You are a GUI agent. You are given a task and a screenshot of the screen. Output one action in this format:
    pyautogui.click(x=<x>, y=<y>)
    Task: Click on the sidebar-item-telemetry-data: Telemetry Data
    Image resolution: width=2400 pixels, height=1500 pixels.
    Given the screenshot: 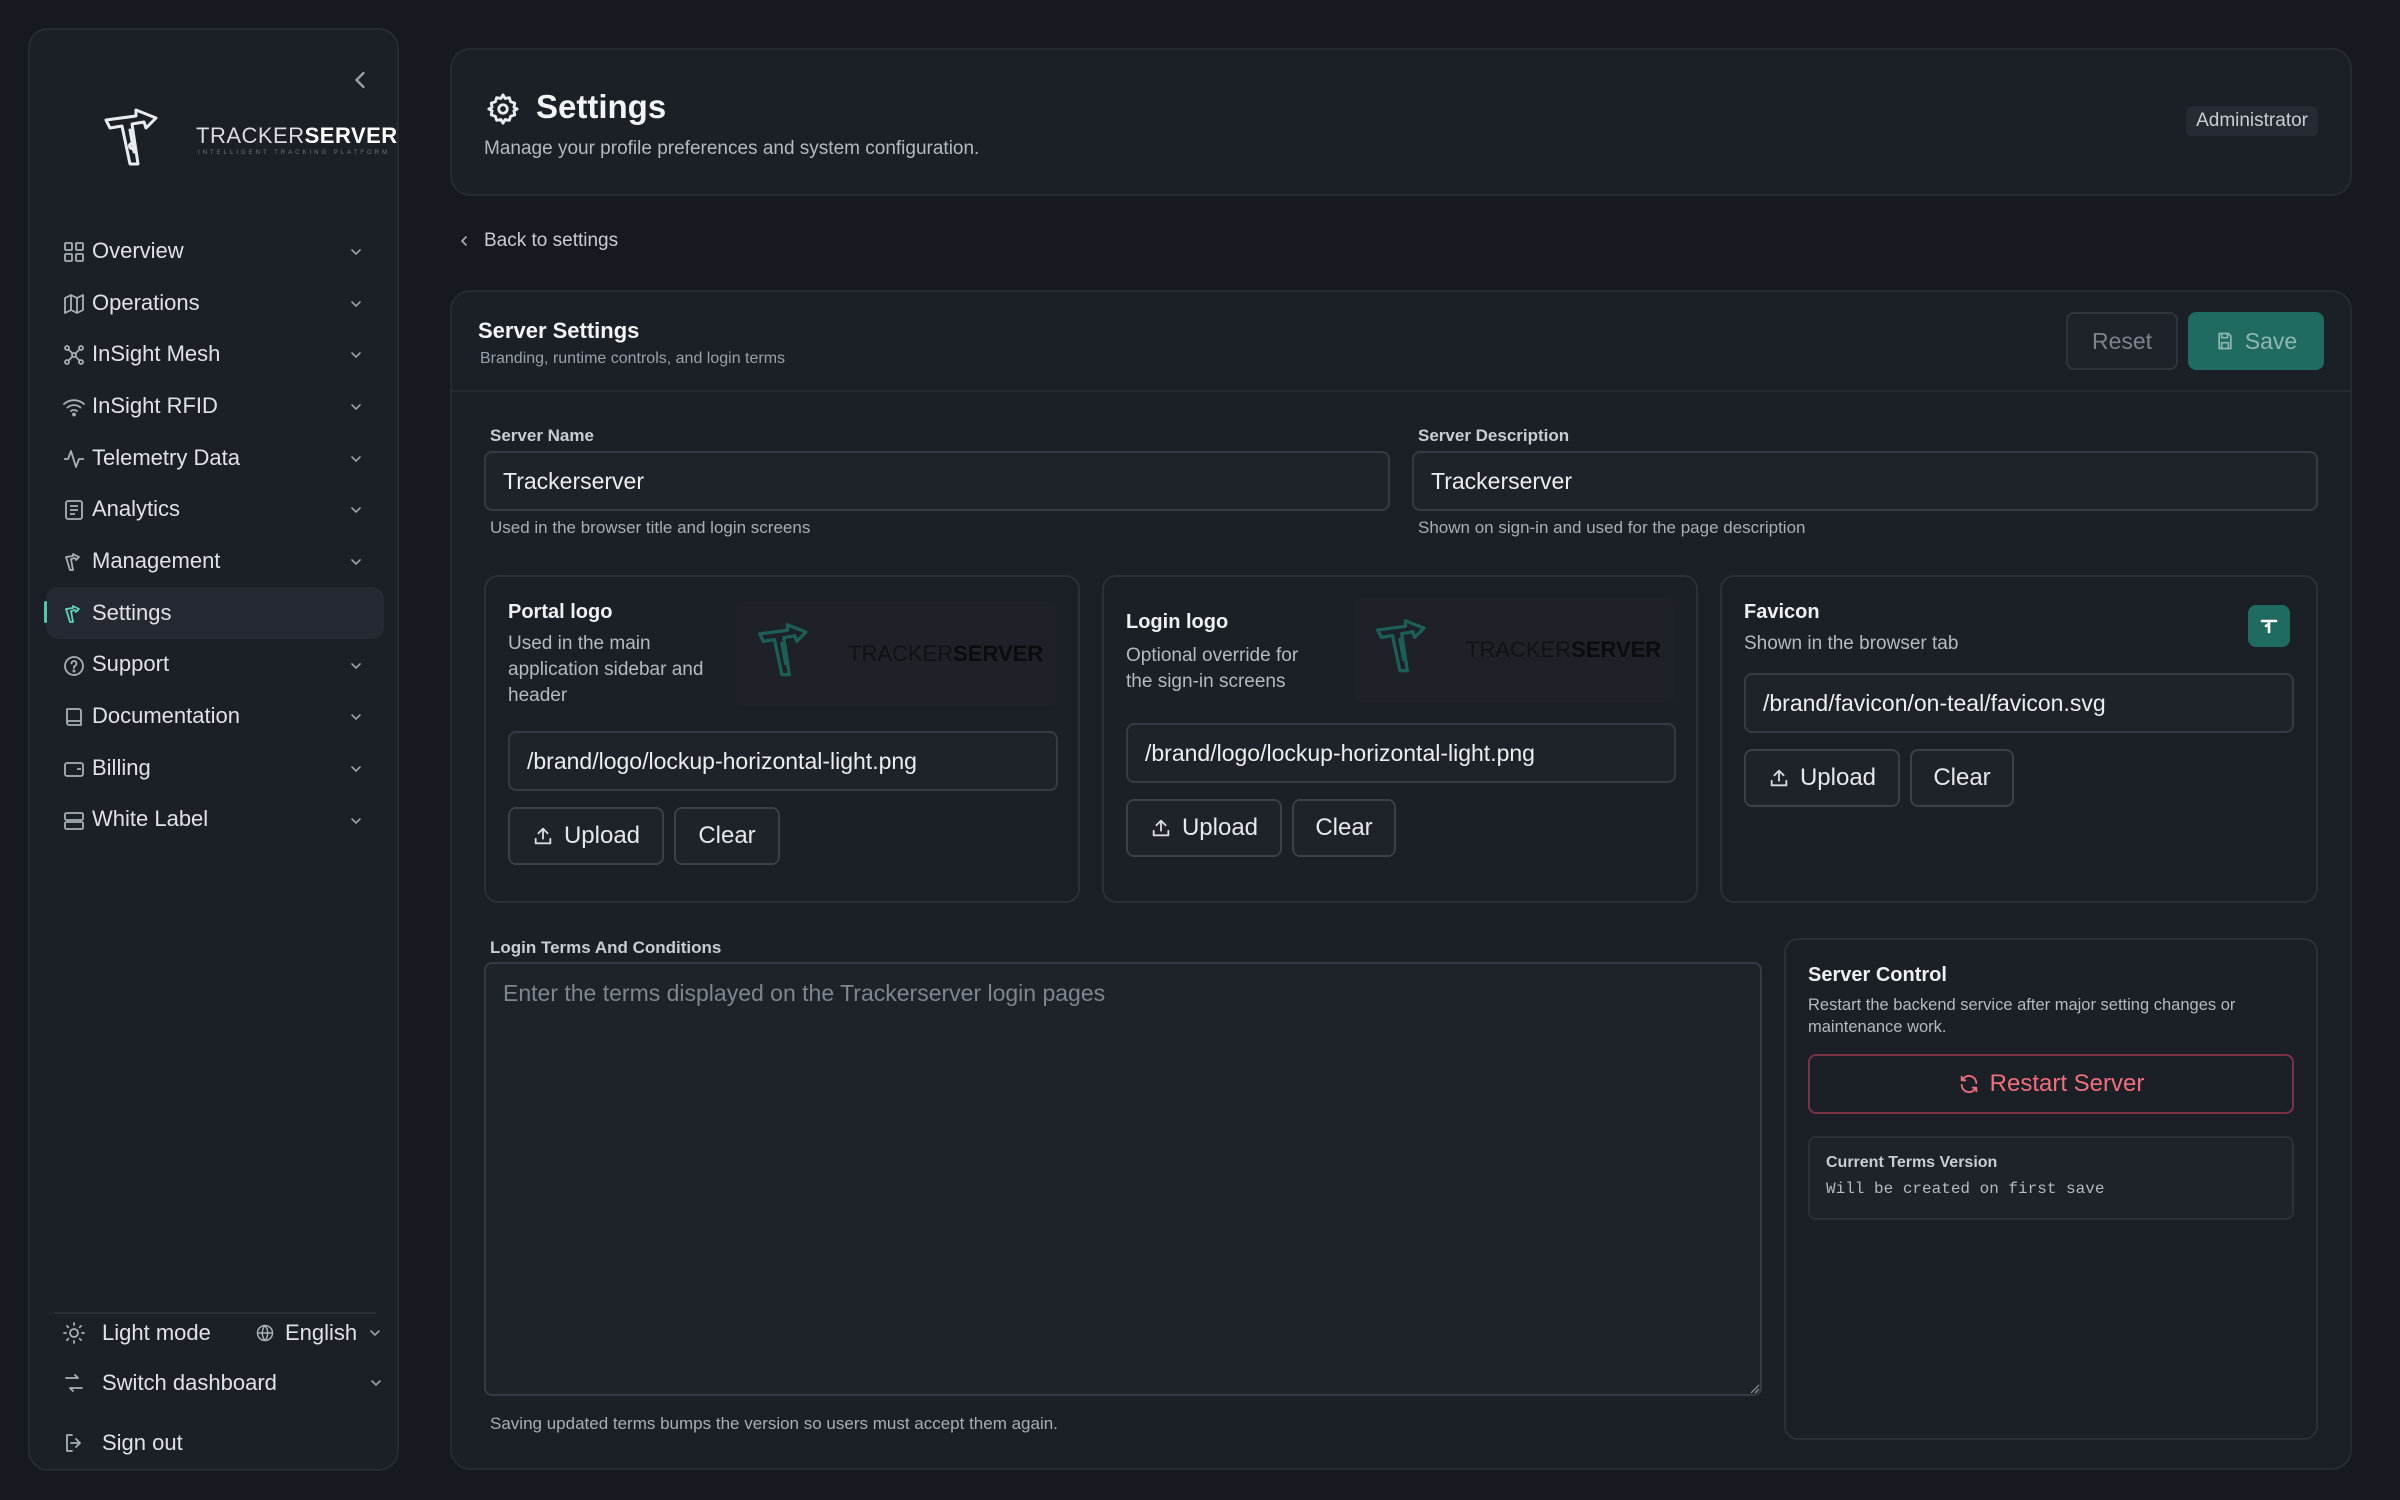 What is the action you would take?
    pyautogui.click(x=215, y=458)
    